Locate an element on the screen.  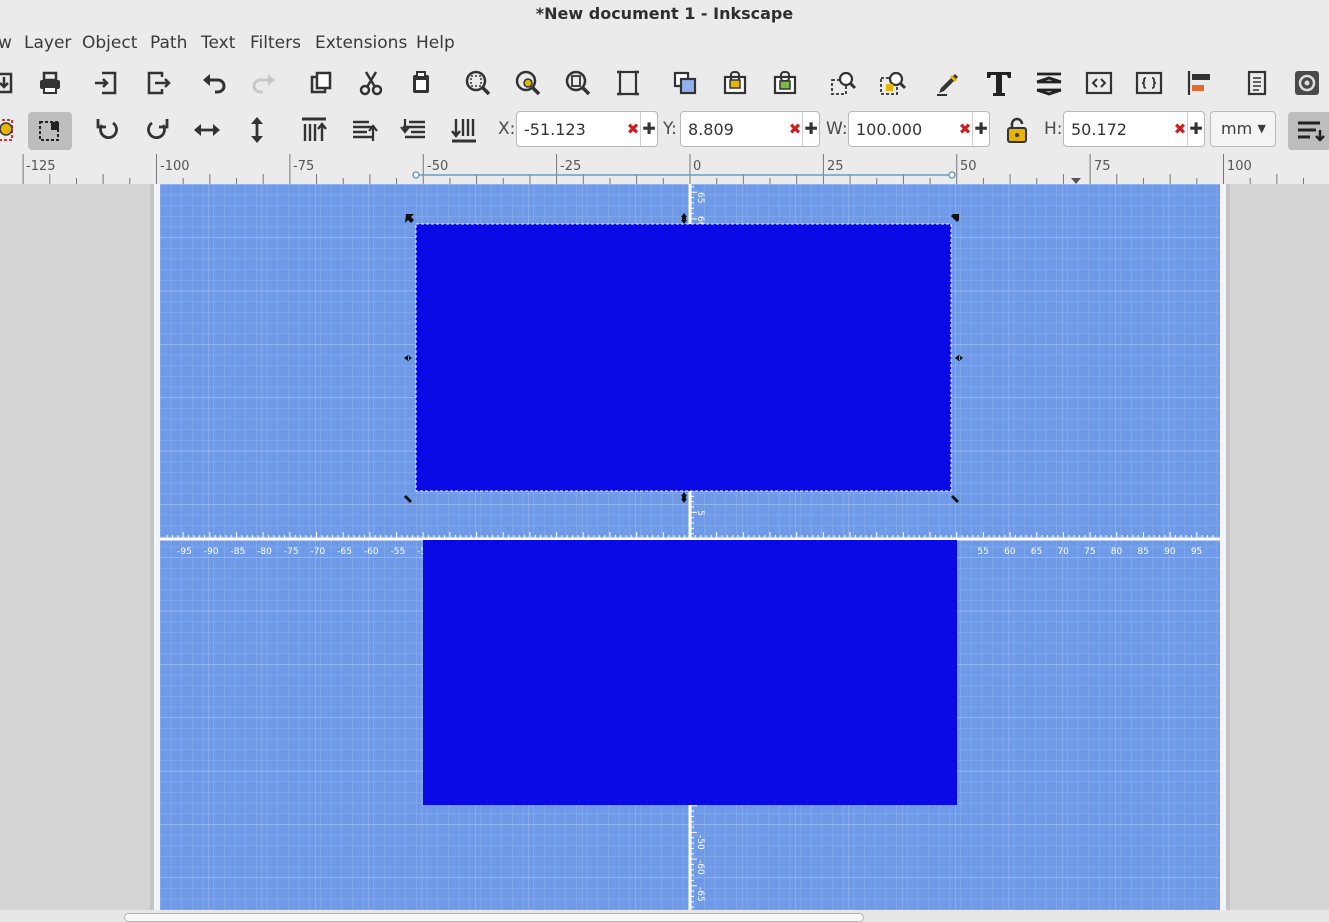
rotate-cw-icon is located at coordinates (157, 130).